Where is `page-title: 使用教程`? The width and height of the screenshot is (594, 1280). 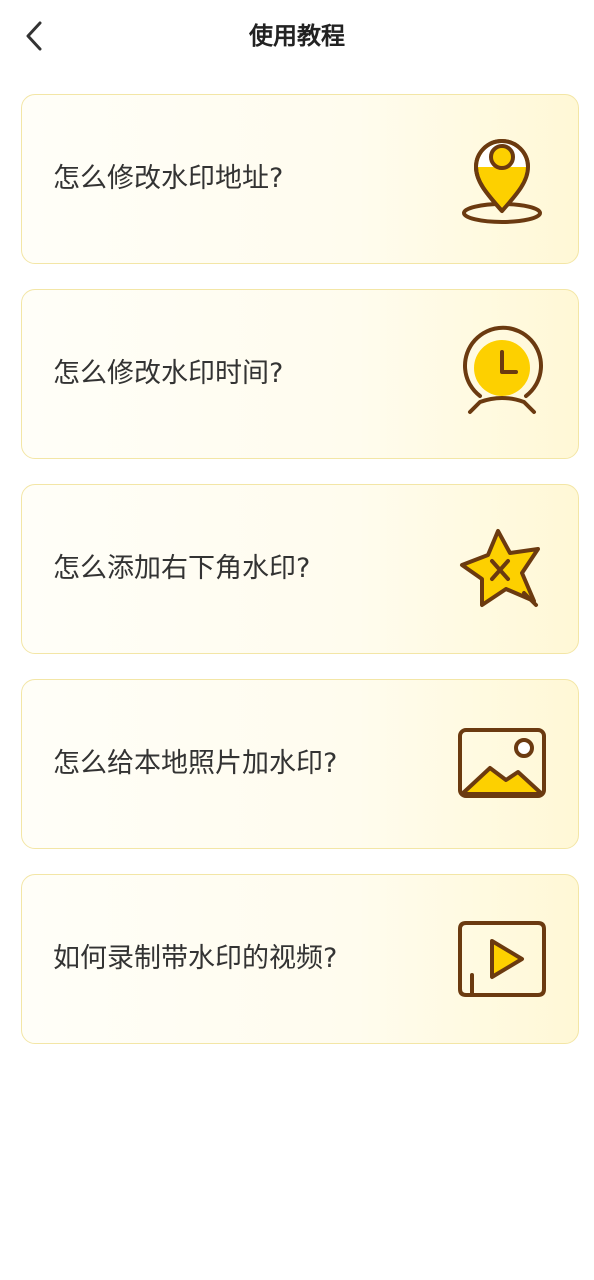 page-title: 使用教程 is located at coordinates (297, 36).